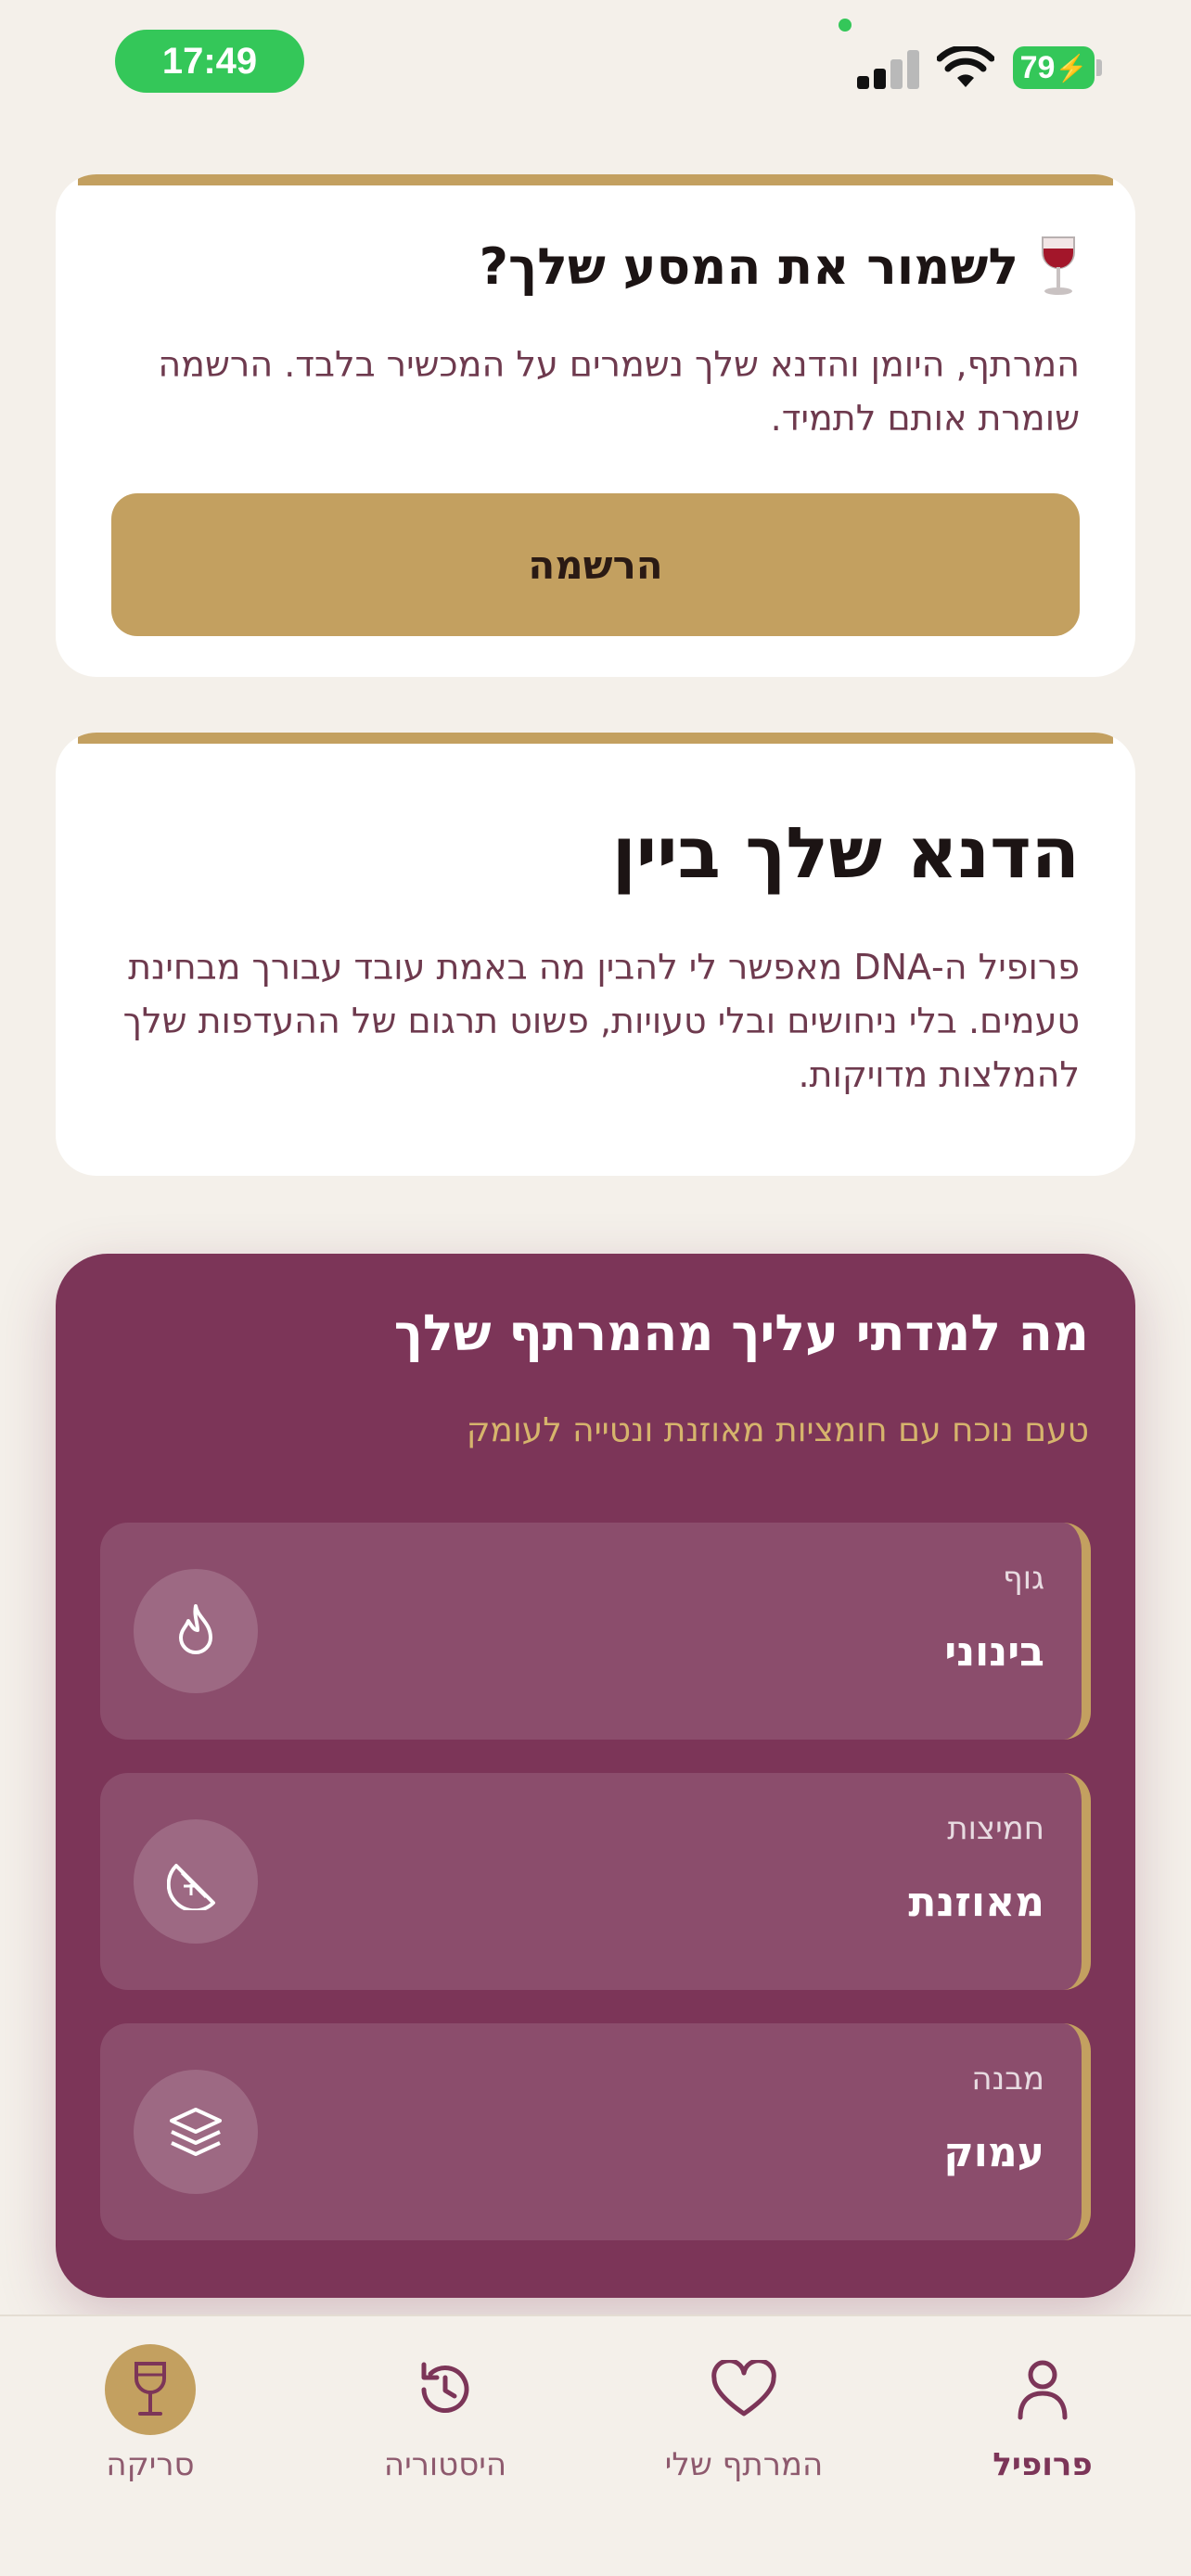  Describe the element at coordinates (151, 2464) in the screenshot. I see `nav-label: סריקה` at that location.